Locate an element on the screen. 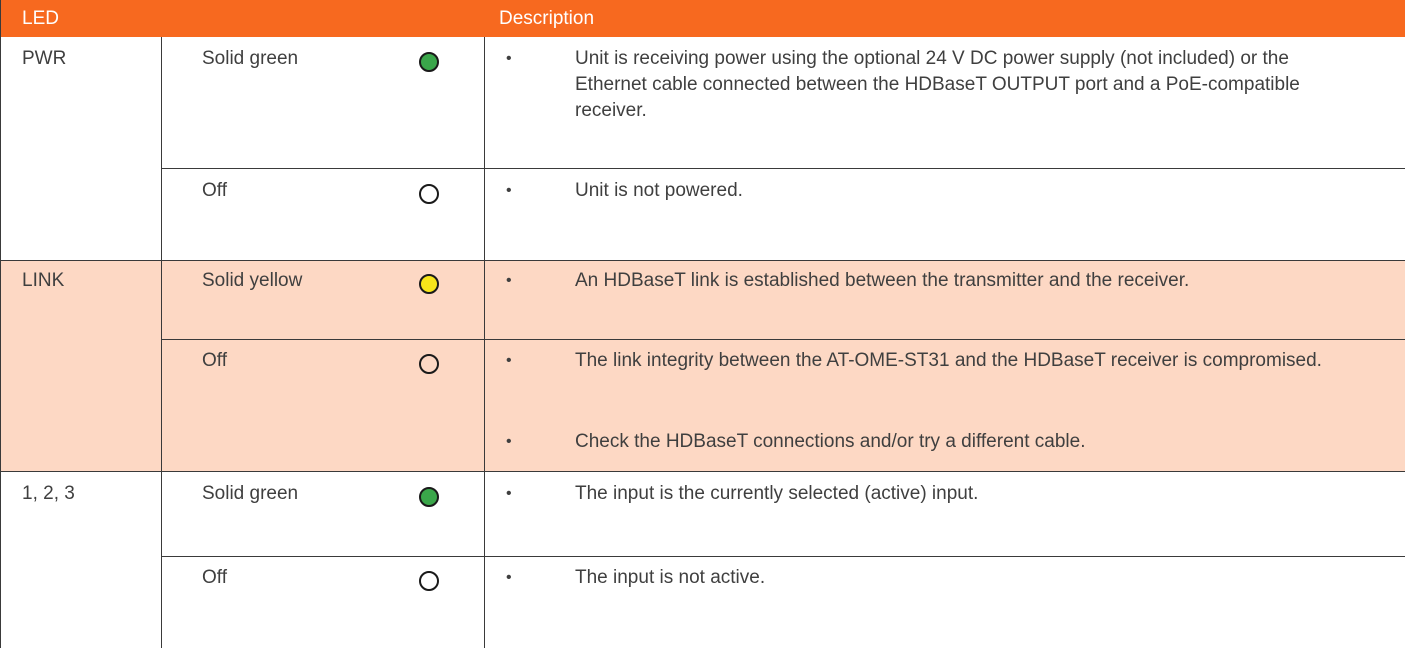 The image size is (1405, 648). led-name-inputs: 1, 2, 3 is located at coordinates (48, 493).